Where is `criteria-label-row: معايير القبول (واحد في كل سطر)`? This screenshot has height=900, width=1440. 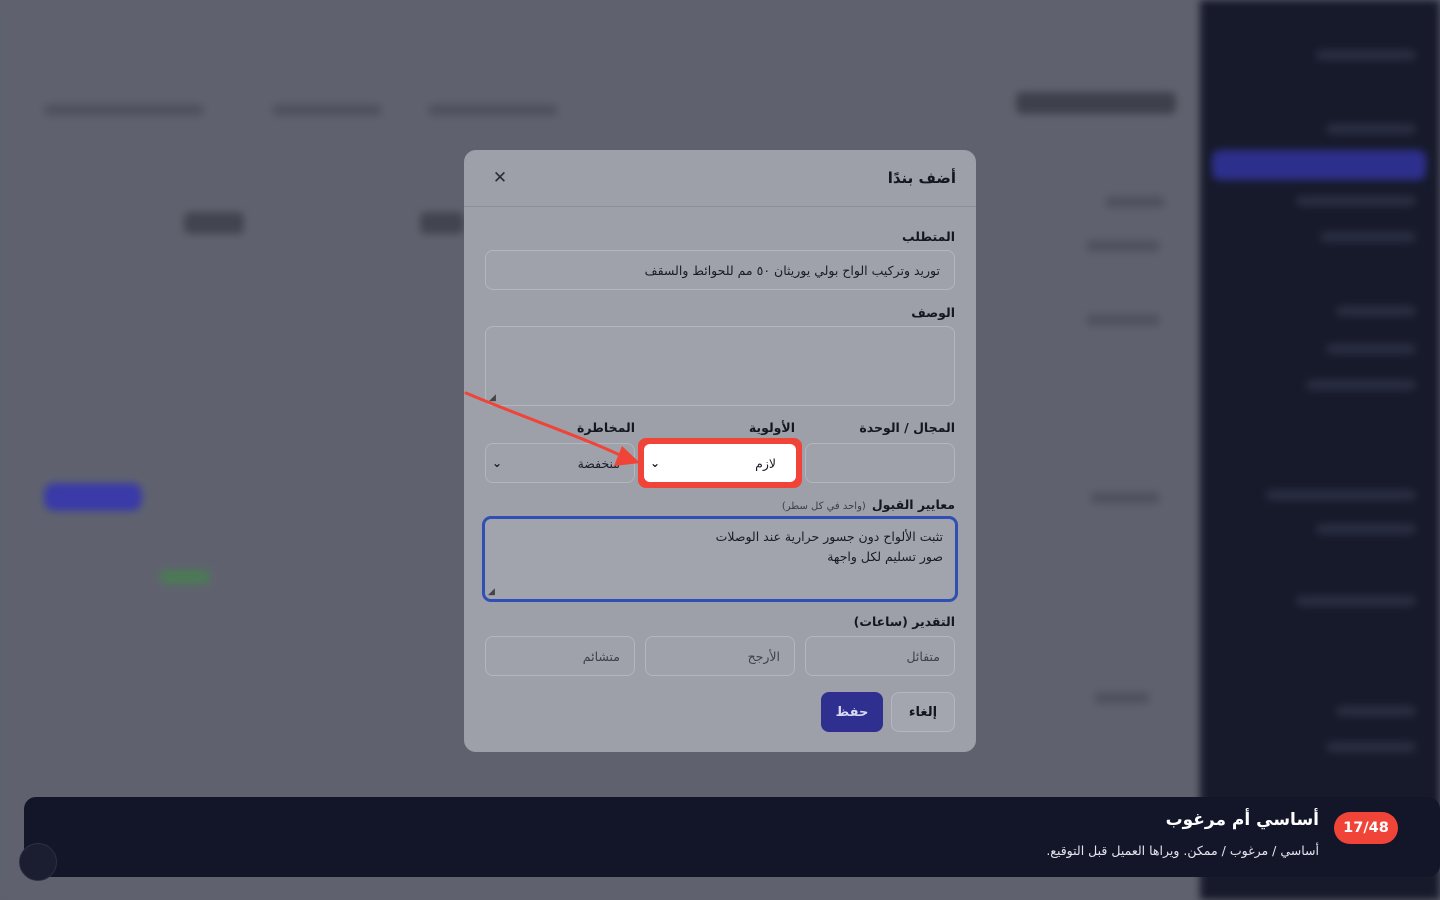 criteria-label-row: معايير القبول (واحد في كل سطر) is located at coordinates (720, 504).